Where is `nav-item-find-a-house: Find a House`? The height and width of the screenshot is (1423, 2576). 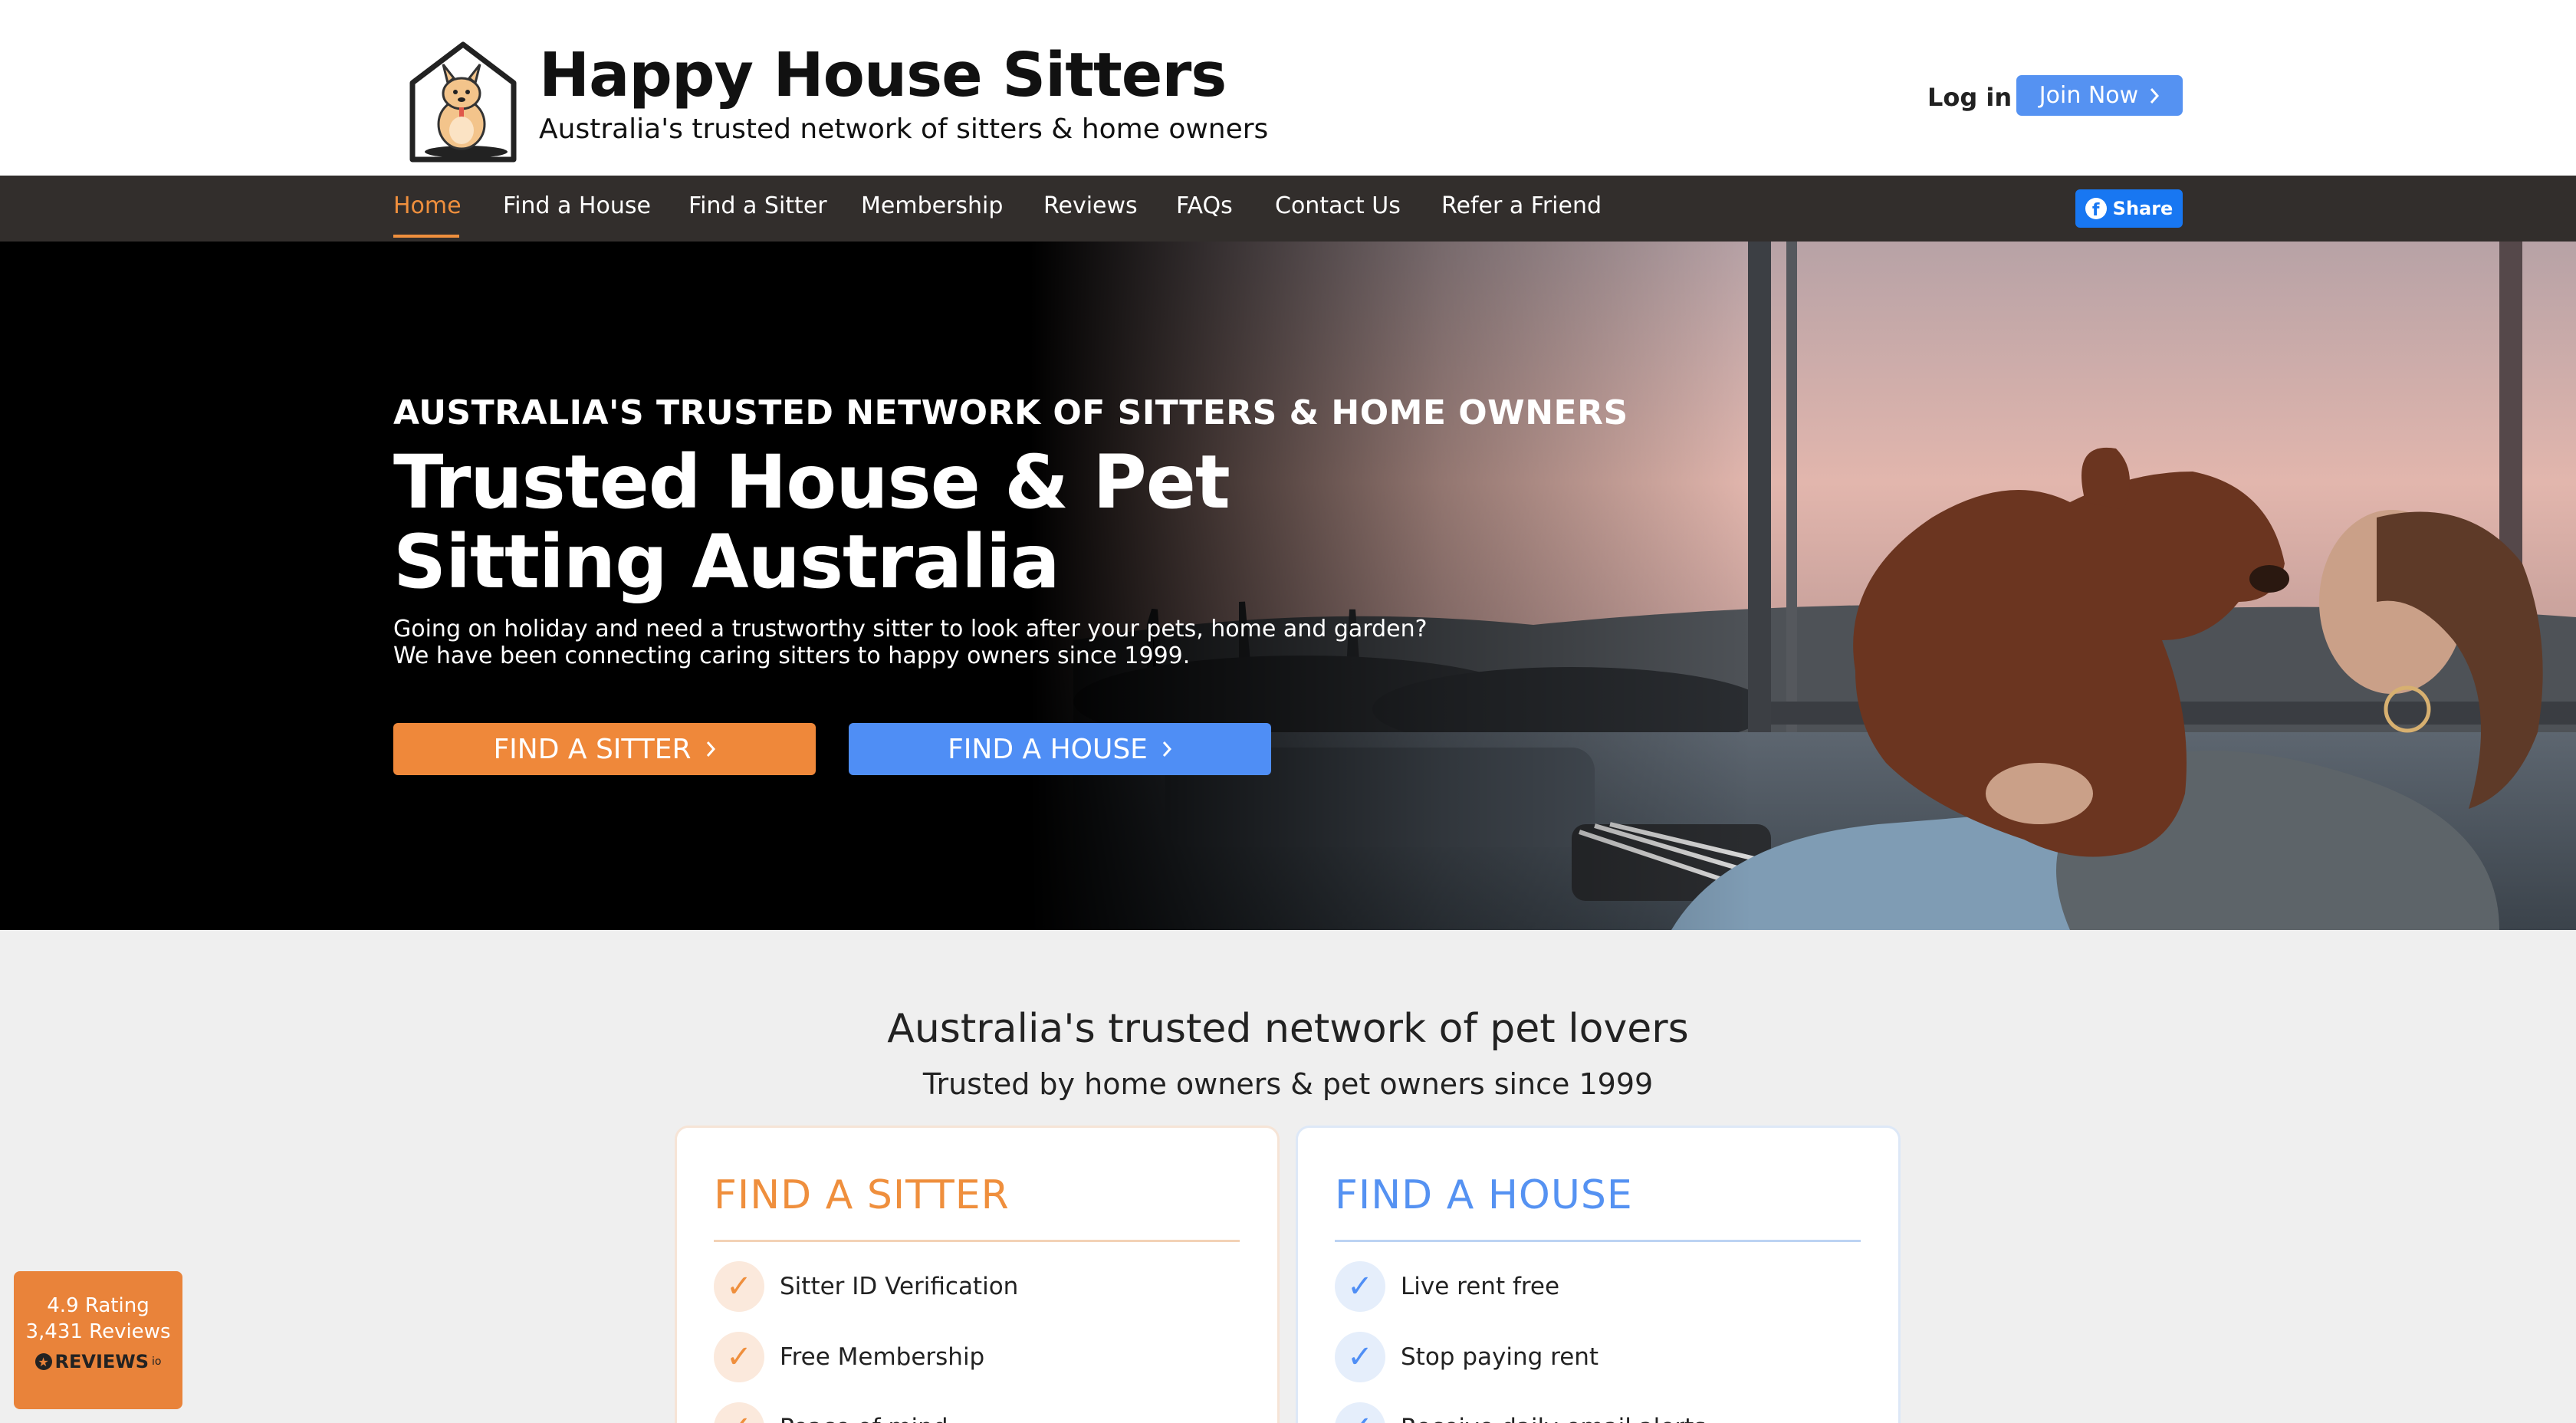 nav-item-find-a-house: Find a House is located at coordinates (577, 205).